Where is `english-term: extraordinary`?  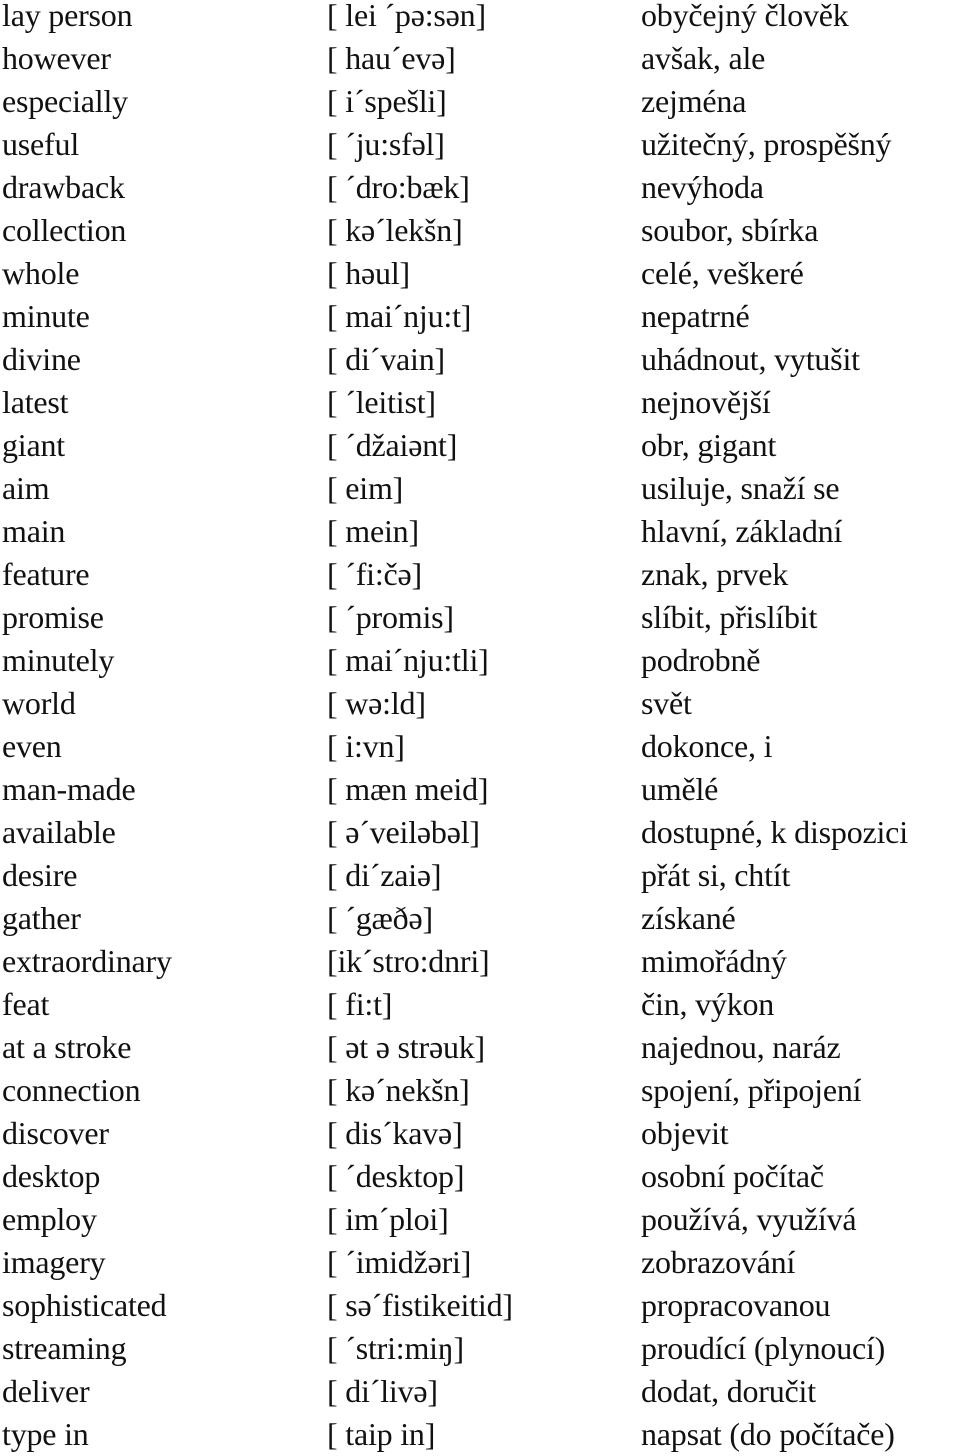 english-term: extraordinary is located at coordinates (87, 961).